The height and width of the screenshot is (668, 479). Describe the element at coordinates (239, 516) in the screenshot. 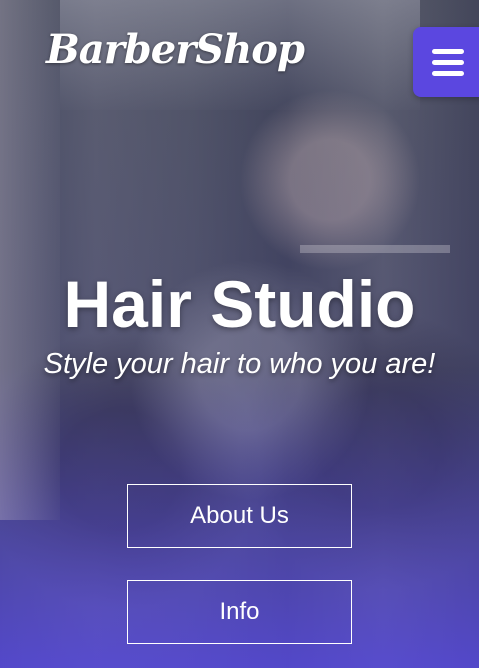

I see `about-us-button: About Us` at that location.